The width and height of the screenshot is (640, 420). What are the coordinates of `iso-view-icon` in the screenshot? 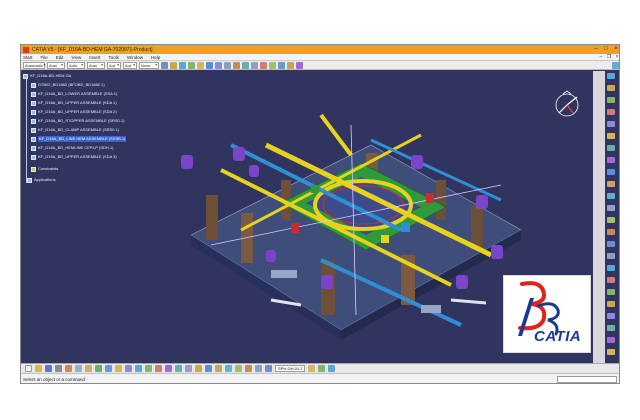 It's located at (254, 65).